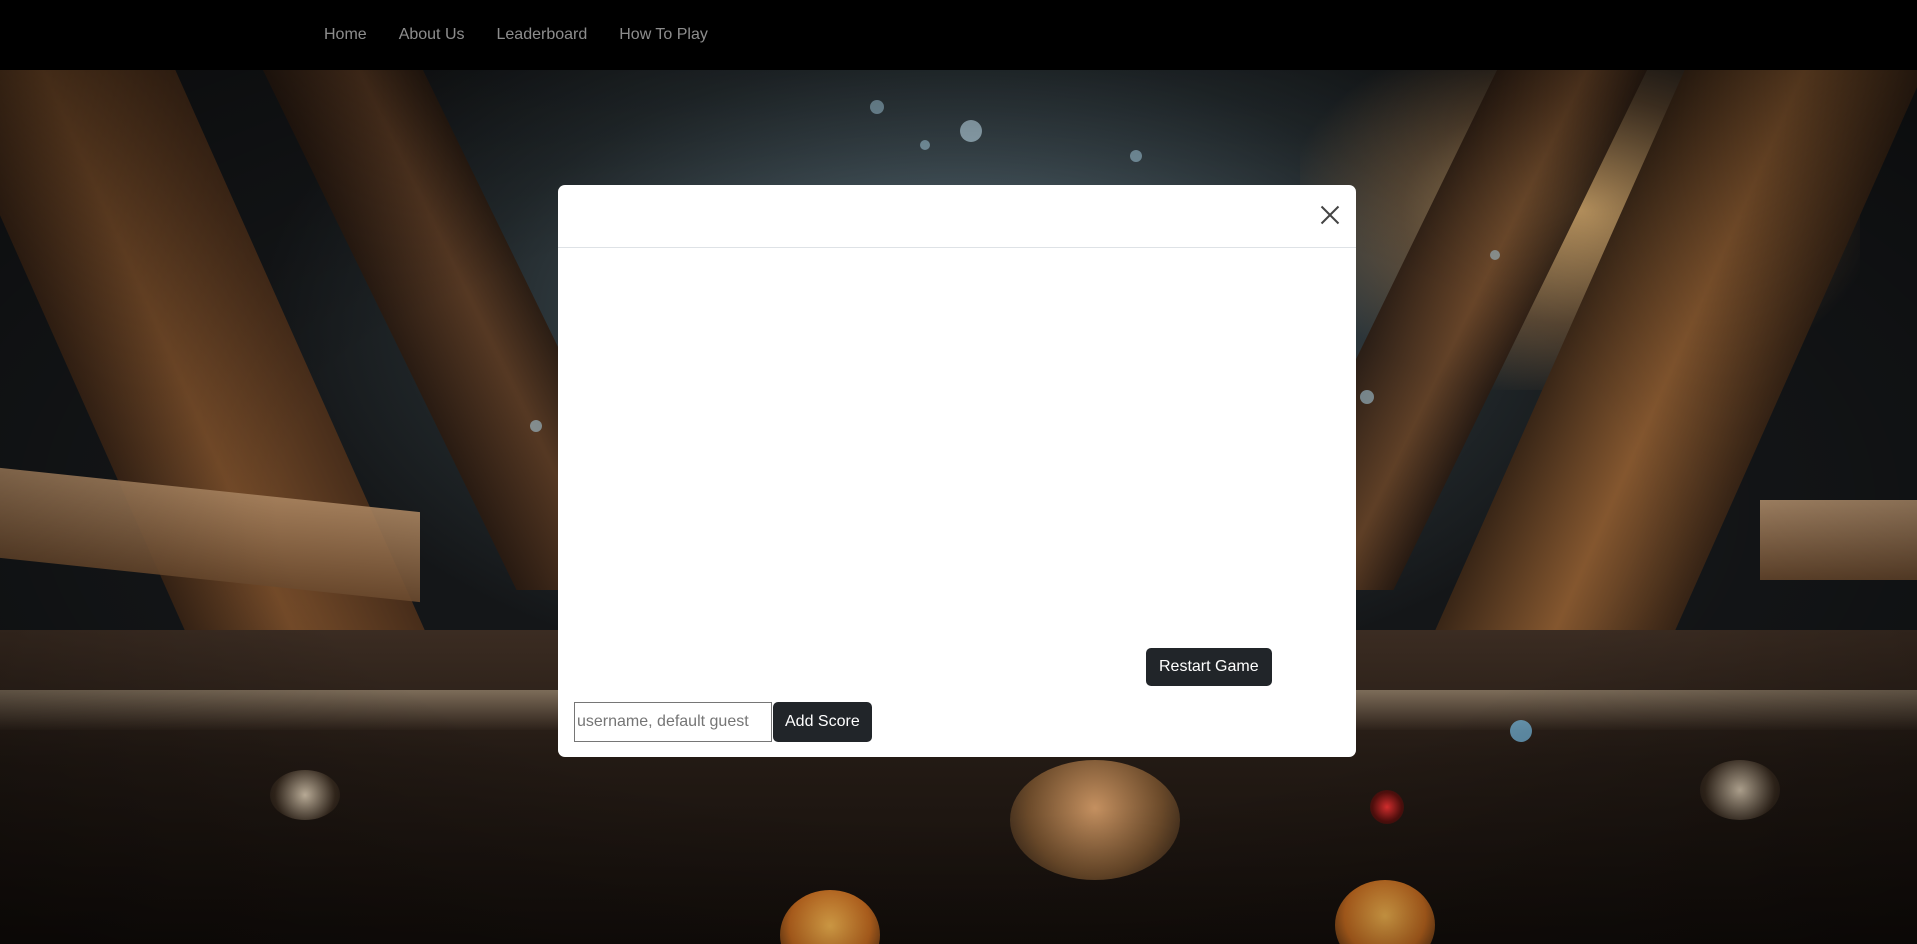 This screenshot has width=1917, height=944. Describe the element at coordinates (957, 216) in the screenshot. I see `modal-header` at that location.